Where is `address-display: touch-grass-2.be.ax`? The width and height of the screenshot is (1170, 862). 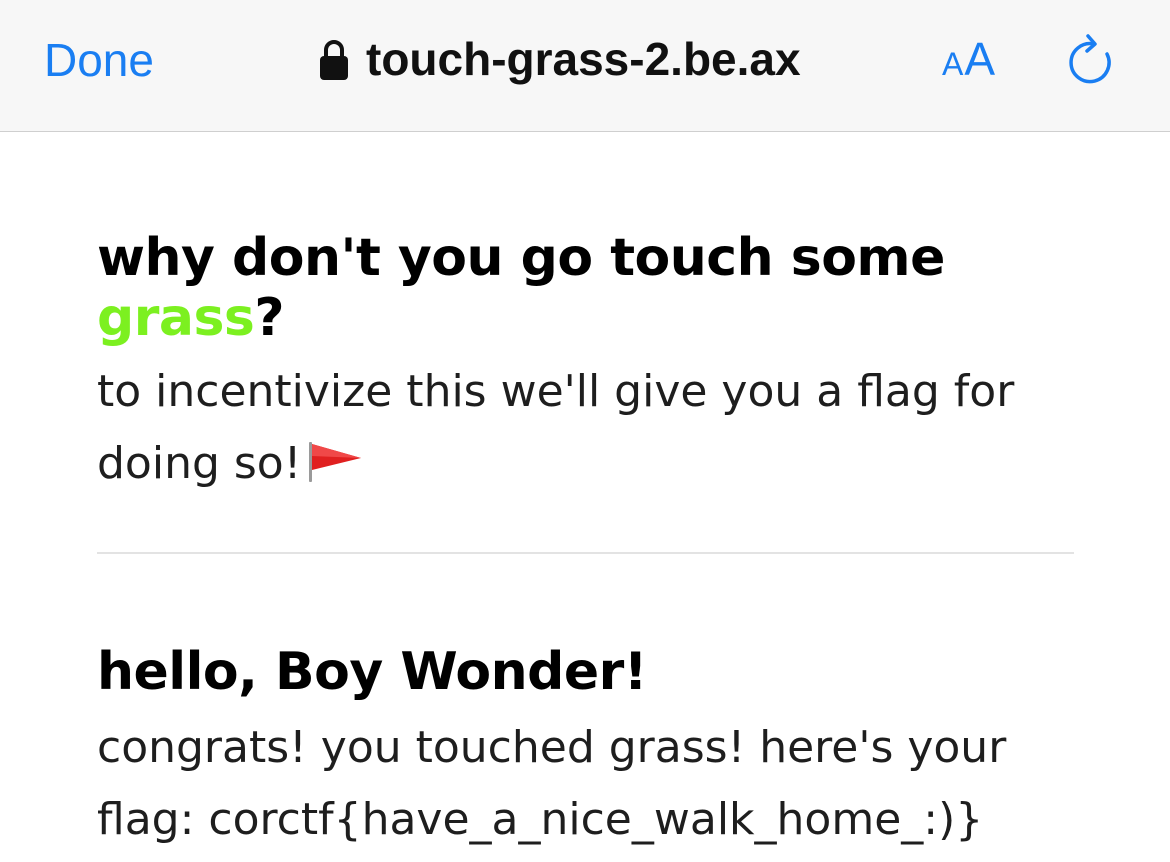
address-display: touch-grass-2.be.ax is located at coordinates (559, 59).